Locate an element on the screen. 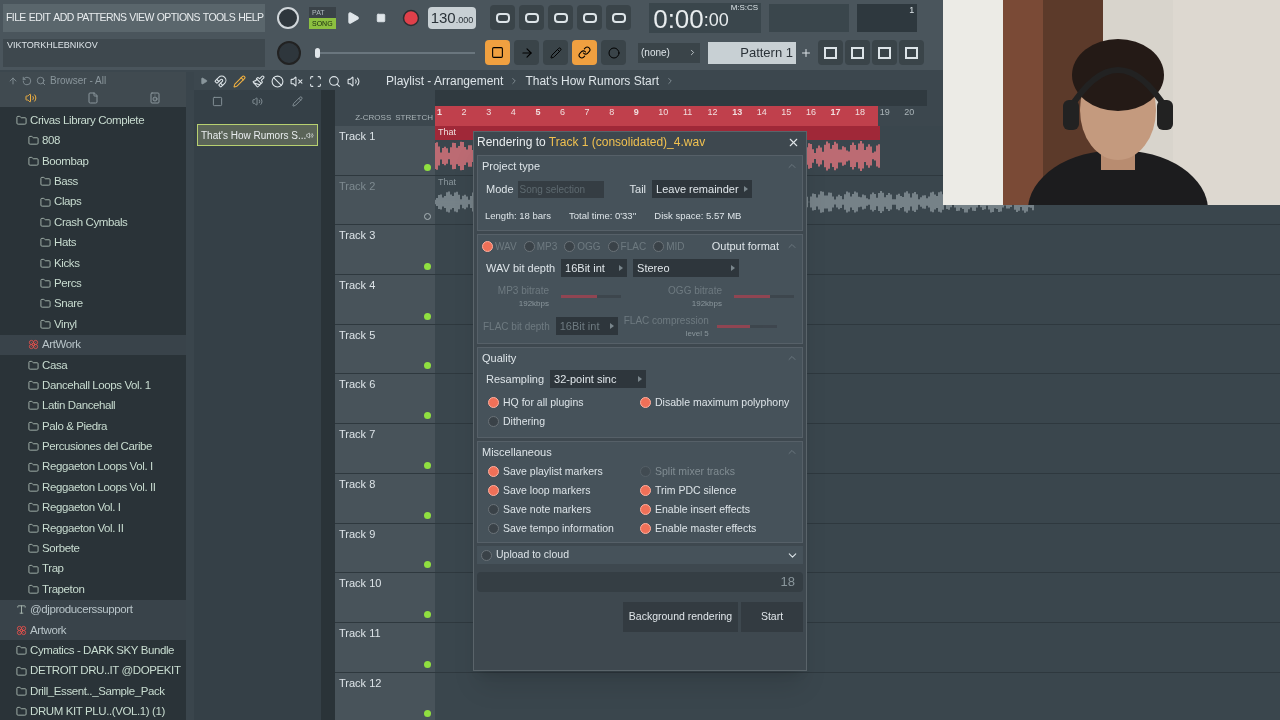 Image resolution: width=1280 pixels, height=720 pixels. browser-item: Crivas Library Complete is located at coordinates (87, 120).